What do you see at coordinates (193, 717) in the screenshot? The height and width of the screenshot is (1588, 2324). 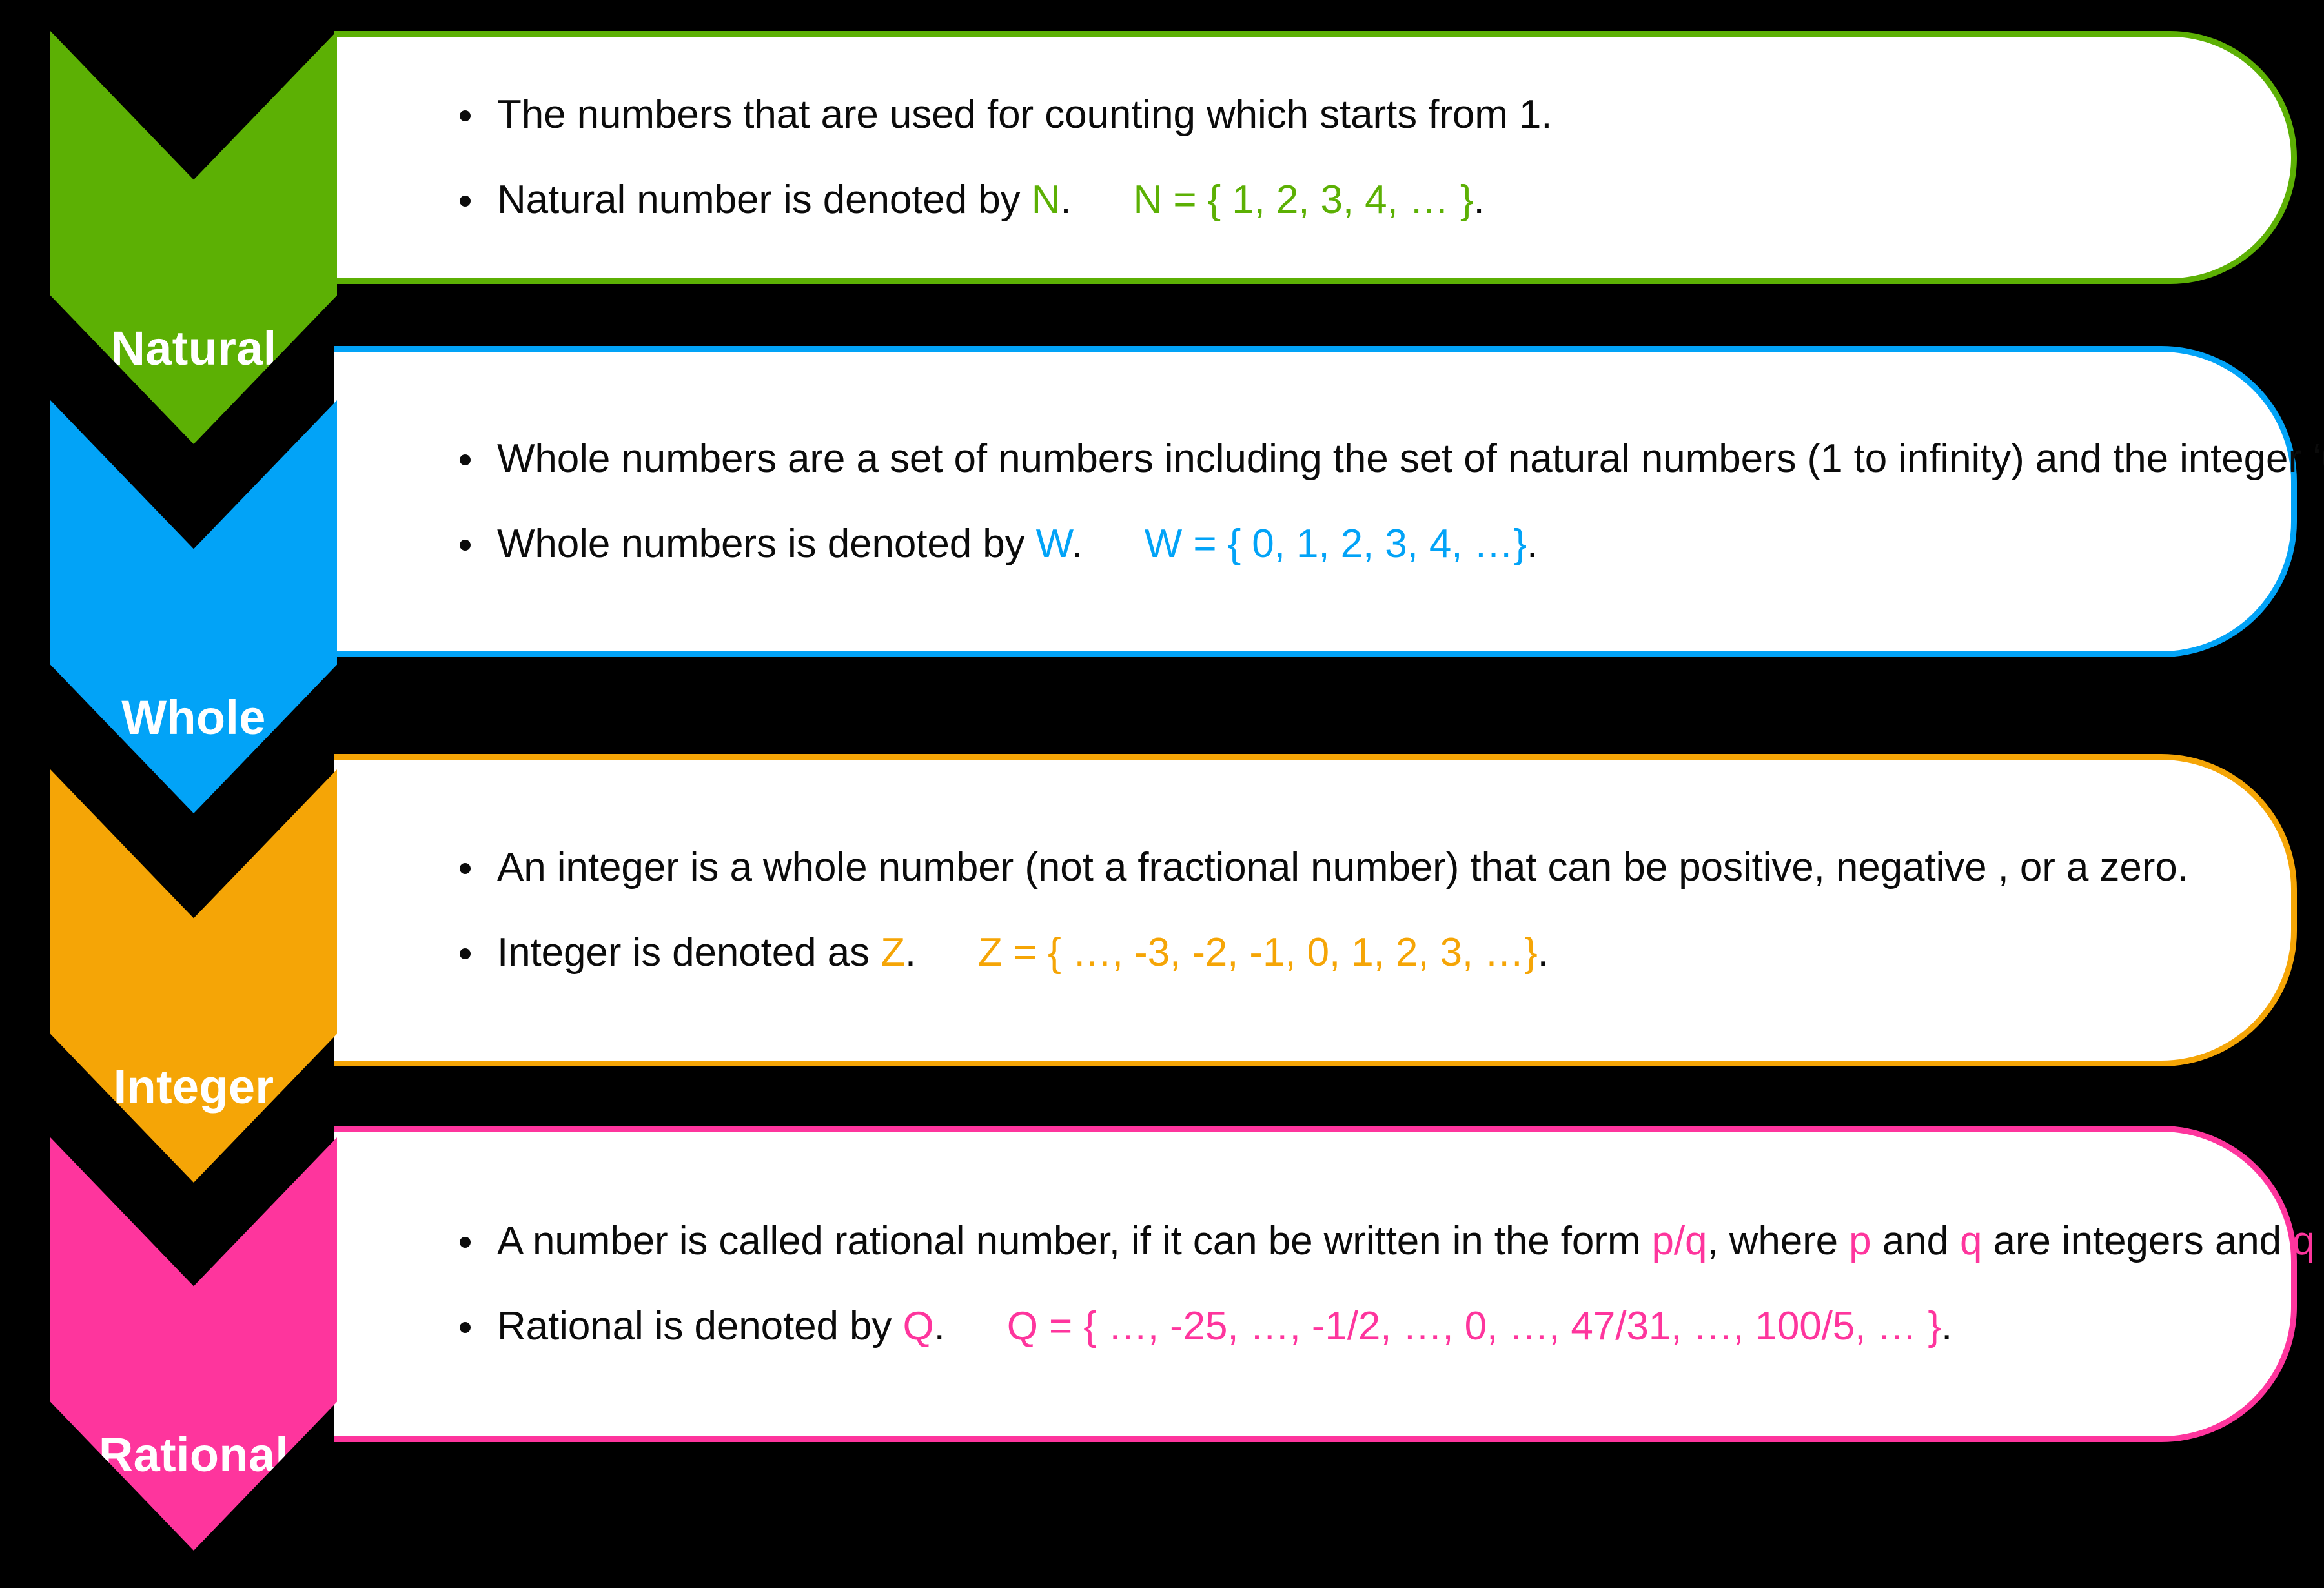 I see `chevron-label-whole: Whole` at bounding box center [193, 717].